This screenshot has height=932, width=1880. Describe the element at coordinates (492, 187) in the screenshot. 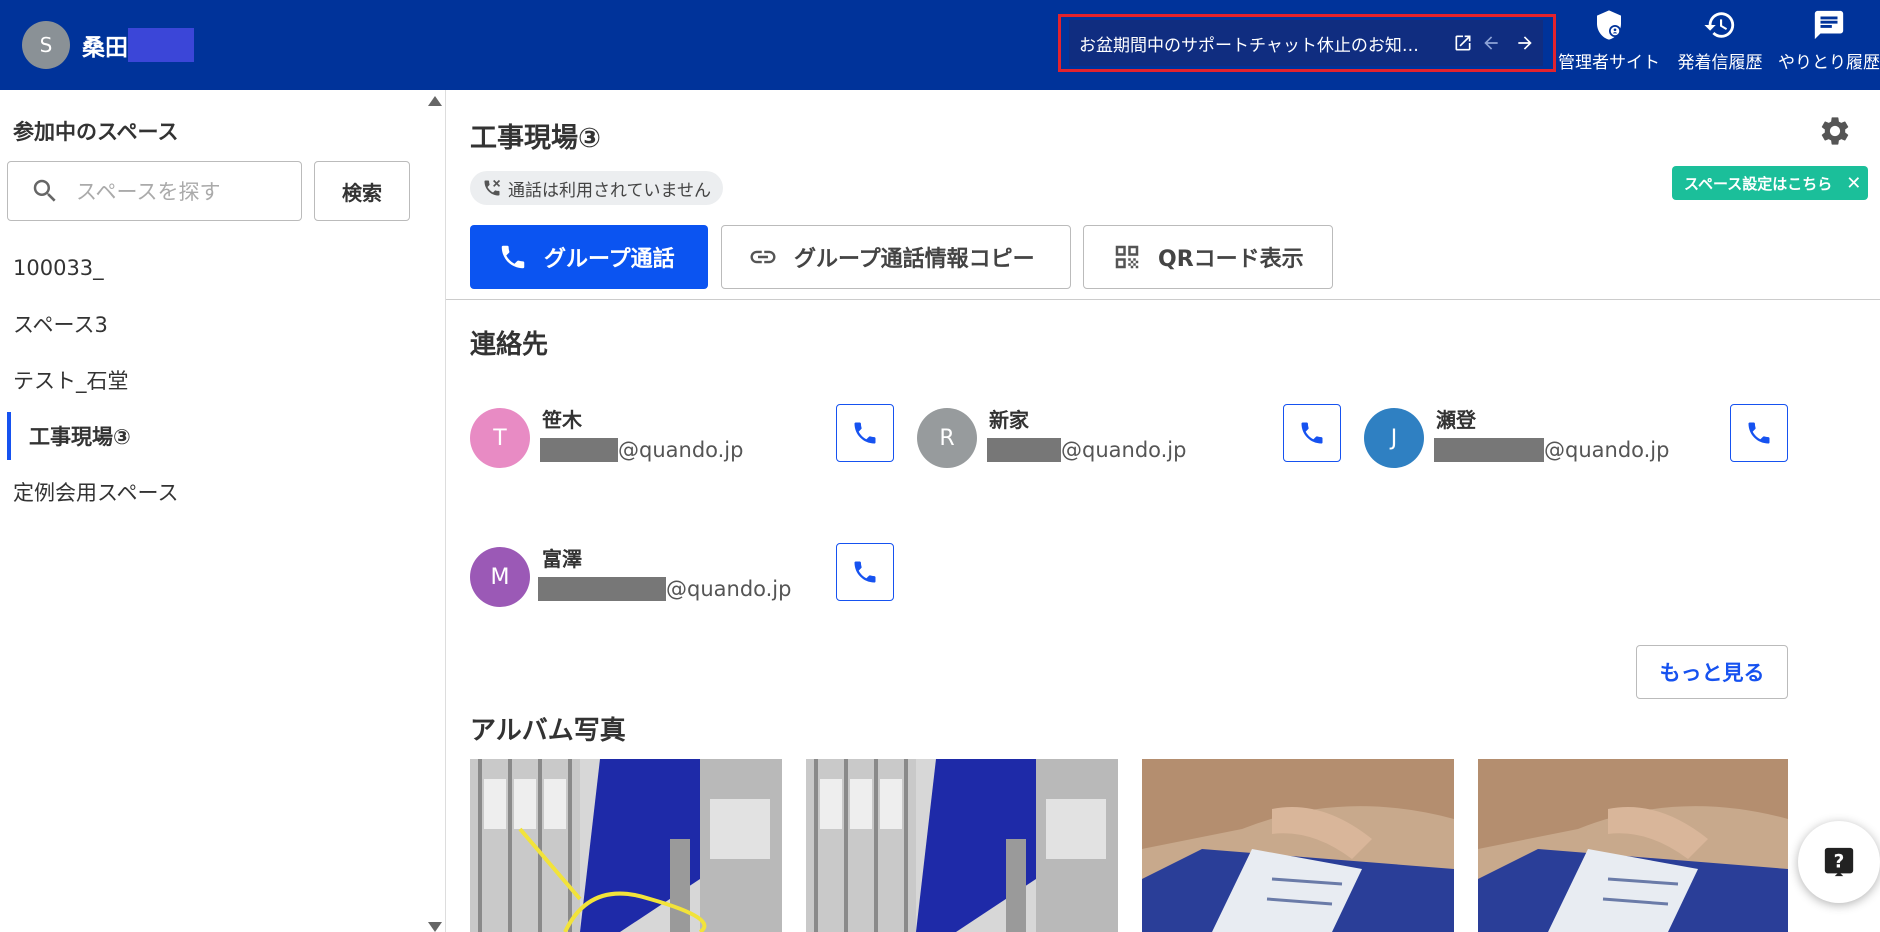

I see `phone-off-icon` at that location.